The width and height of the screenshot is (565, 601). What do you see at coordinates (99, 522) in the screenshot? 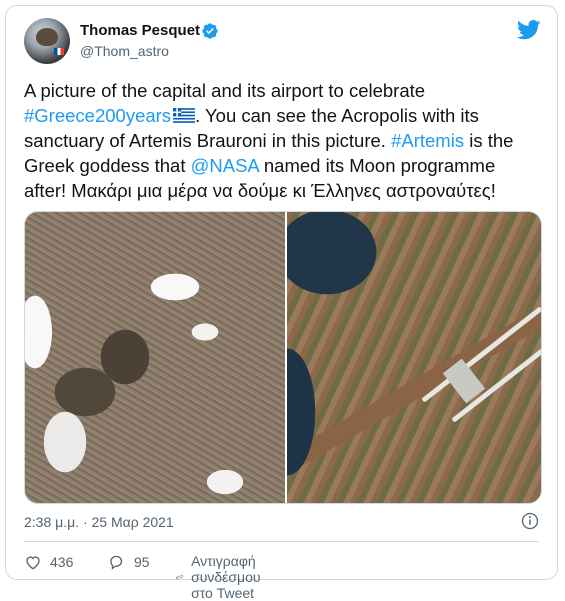
I see `tweet-timestamp: 2:38 μ.μ. · 25 Μαρ 2021` at bounding box center [99, 522].